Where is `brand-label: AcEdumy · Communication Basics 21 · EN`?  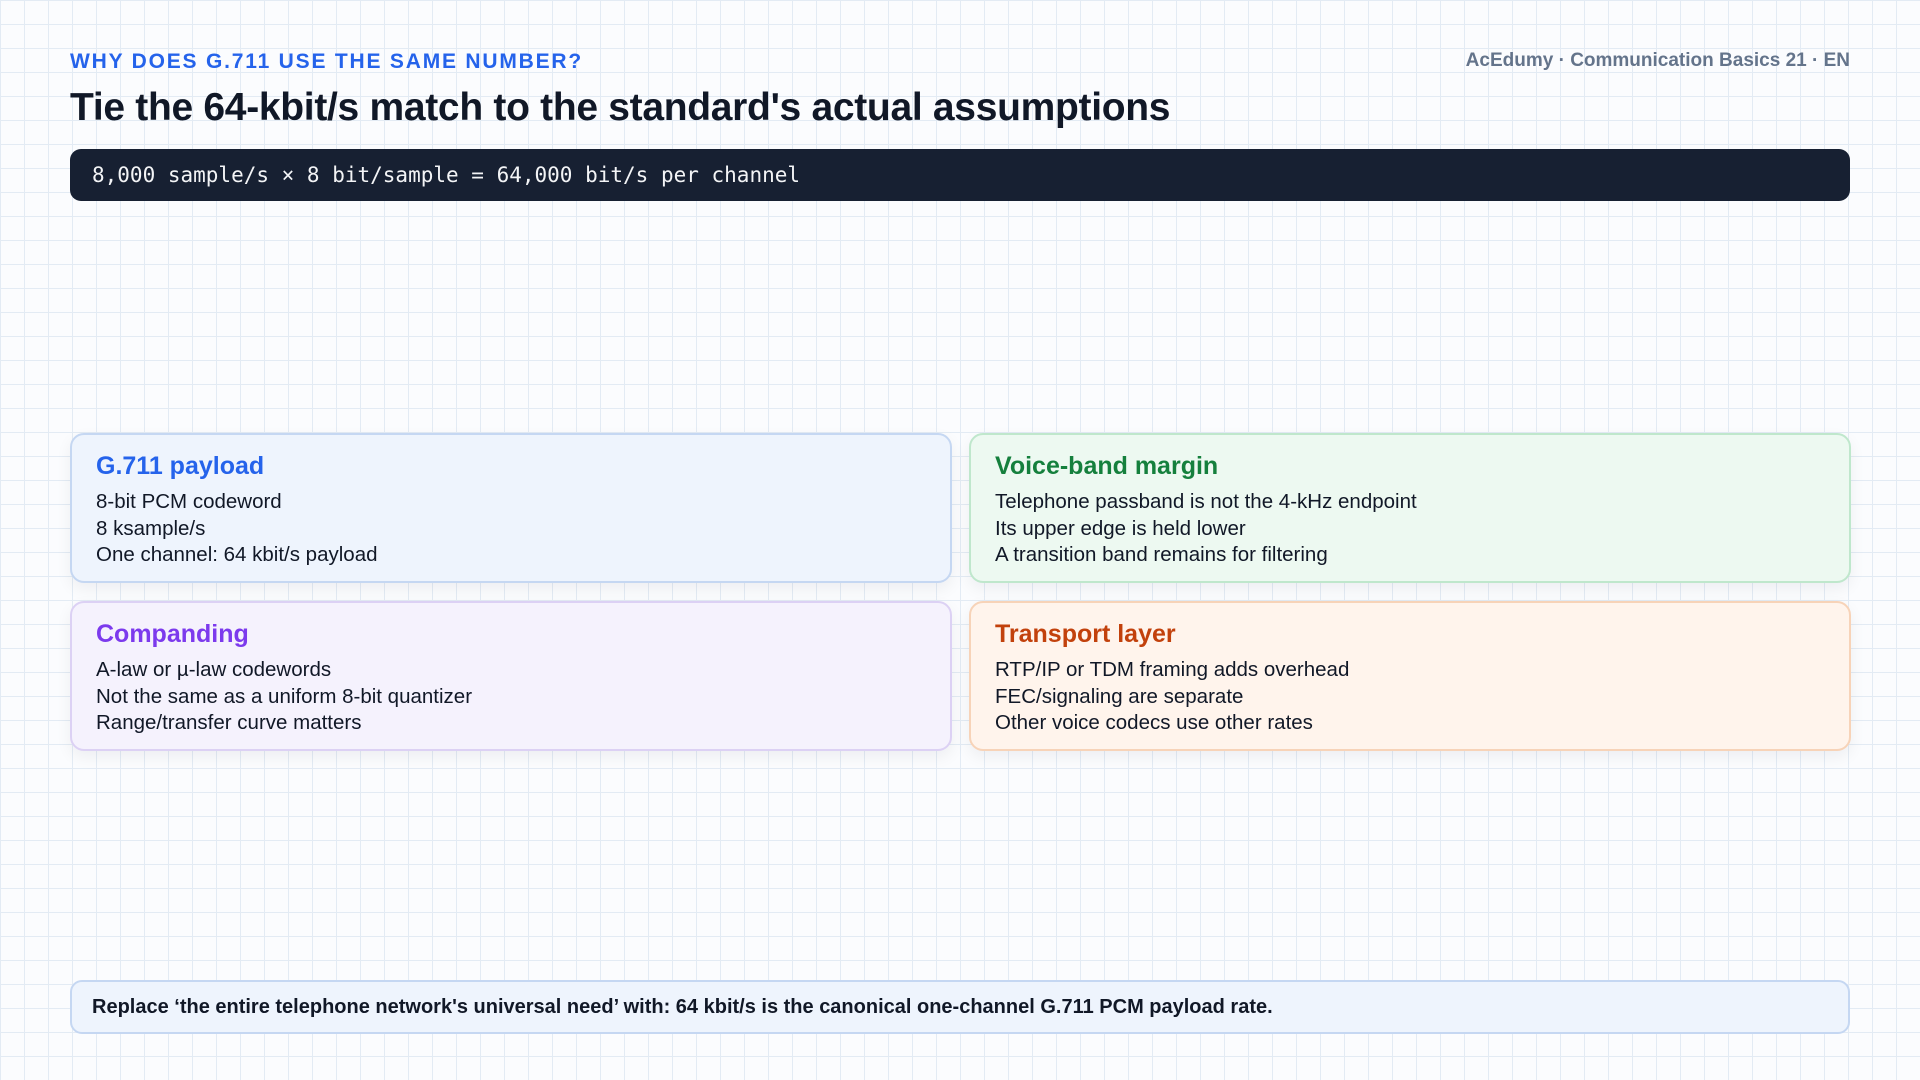 brand-label: AcEdumy · Communication Basics 21 · EN is located at coordinates (1657, 60).